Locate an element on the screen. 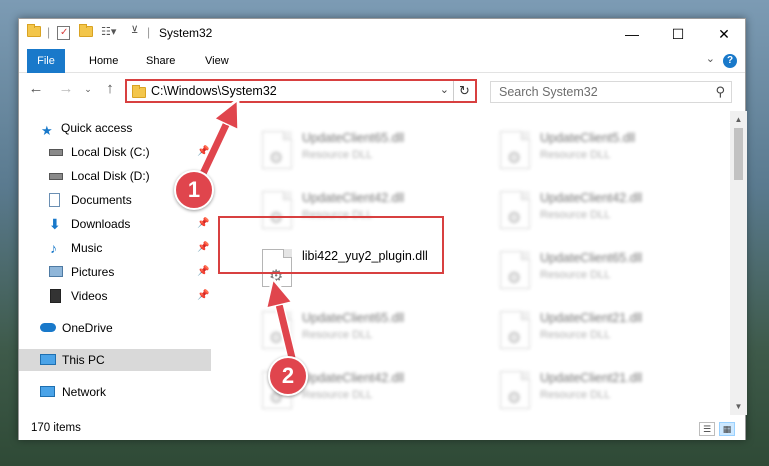 Image resolution: width=769 pixels, height=466 pixels. step-1-badge: 1 is located at coordinates (194, 190).